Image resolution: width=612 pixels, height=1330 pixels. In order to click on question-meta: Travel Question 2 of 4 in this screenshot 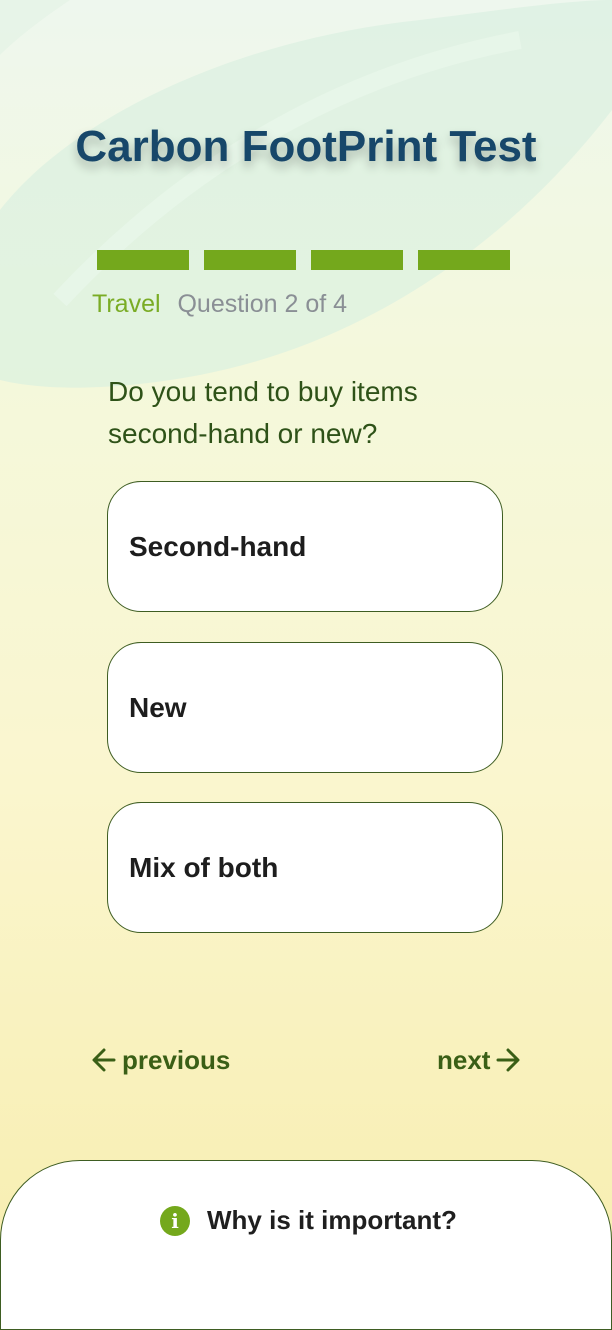, I will do `click(219, 304)`.